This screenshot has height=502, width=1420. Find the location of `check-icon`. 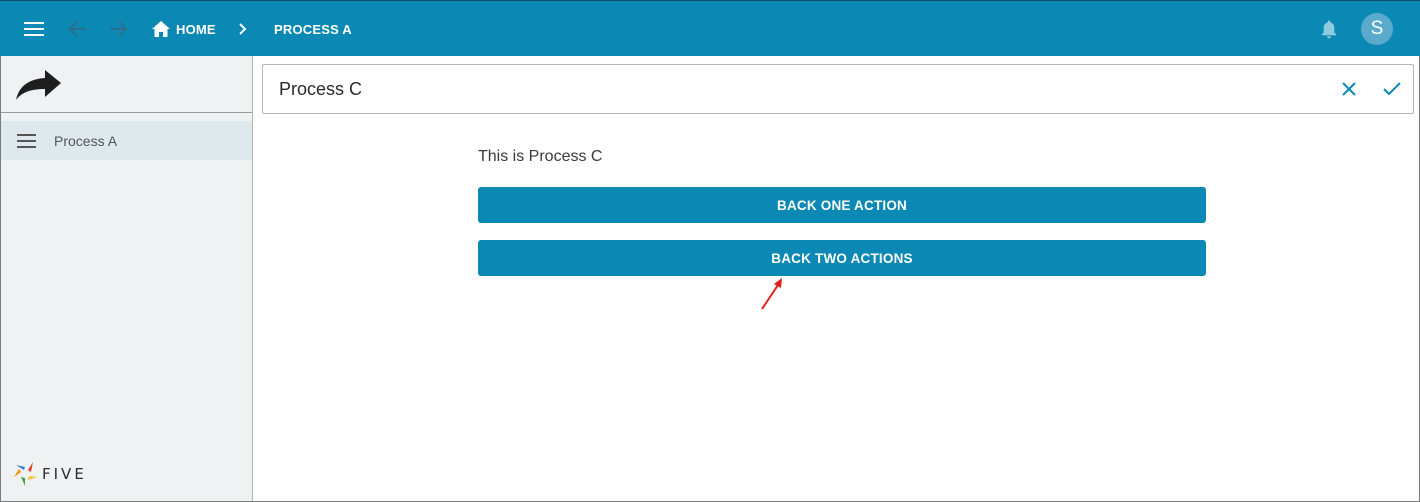

check-icon is located at coordinates (1392, 89).